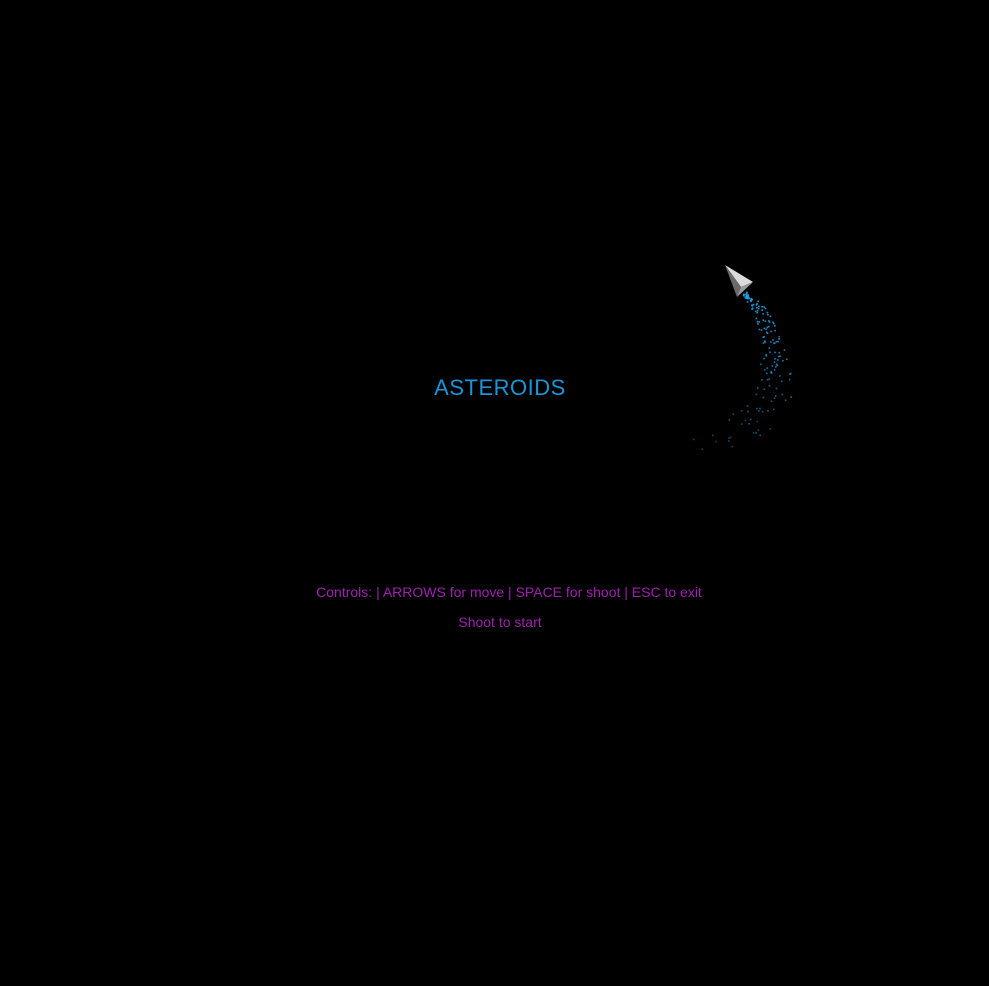 The image size is (989, 986). I want to click on spaceship-icon, so click(739, 281).